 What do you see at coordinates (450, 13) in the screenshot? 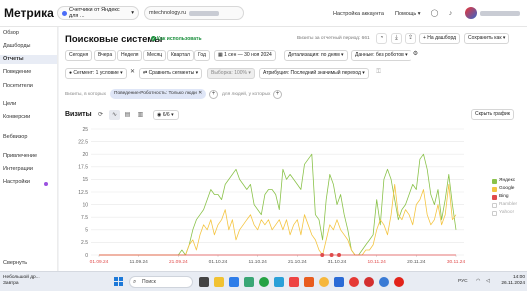
I see `notifications-bell-icon: ♪` at bounding box center [450, 13].